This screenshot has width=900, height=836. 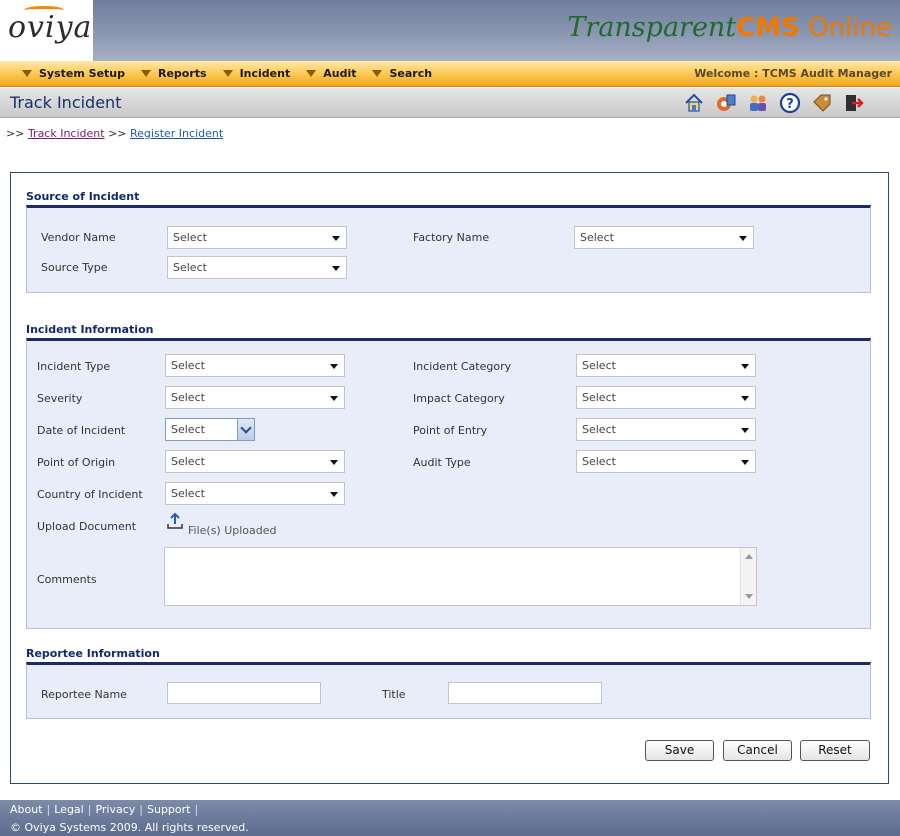 I want to click on menu-item-label: Reports, so click(x=182, y=73).